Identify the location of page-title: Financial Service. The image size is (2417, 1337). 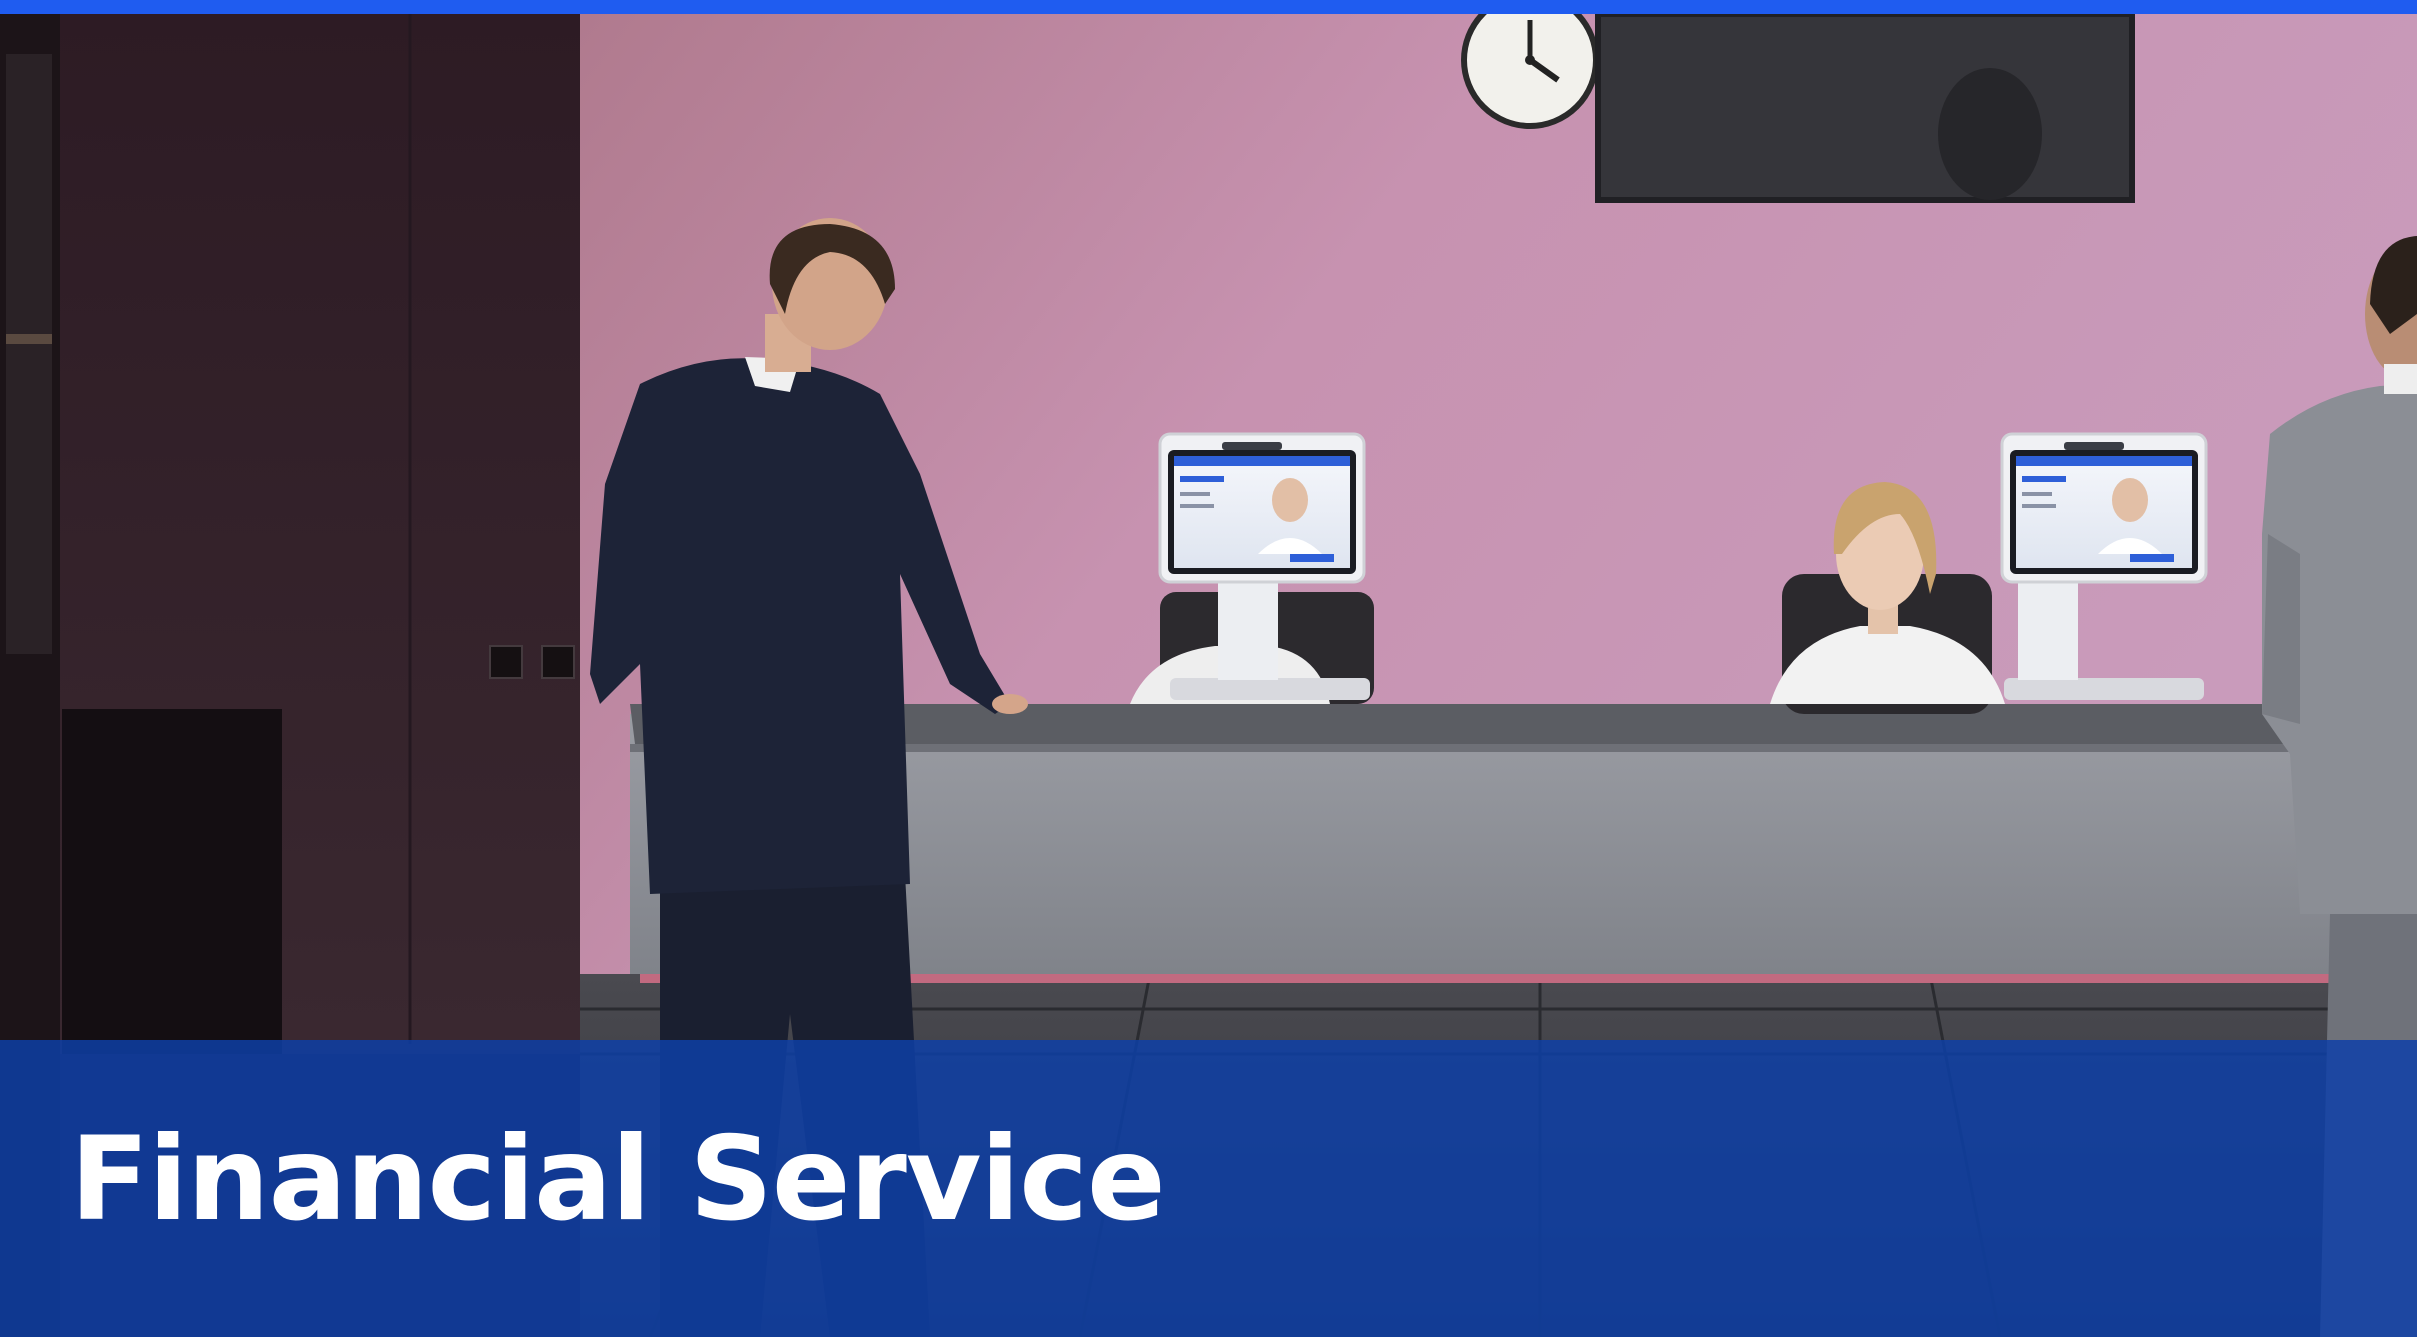
(618, 1179).